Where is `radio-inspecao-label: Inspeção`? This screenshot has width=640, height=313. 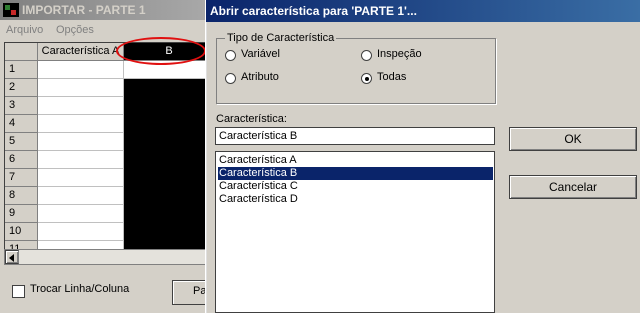 radio-inspecao-label: Inspeção is located at coordinates (399, 54).